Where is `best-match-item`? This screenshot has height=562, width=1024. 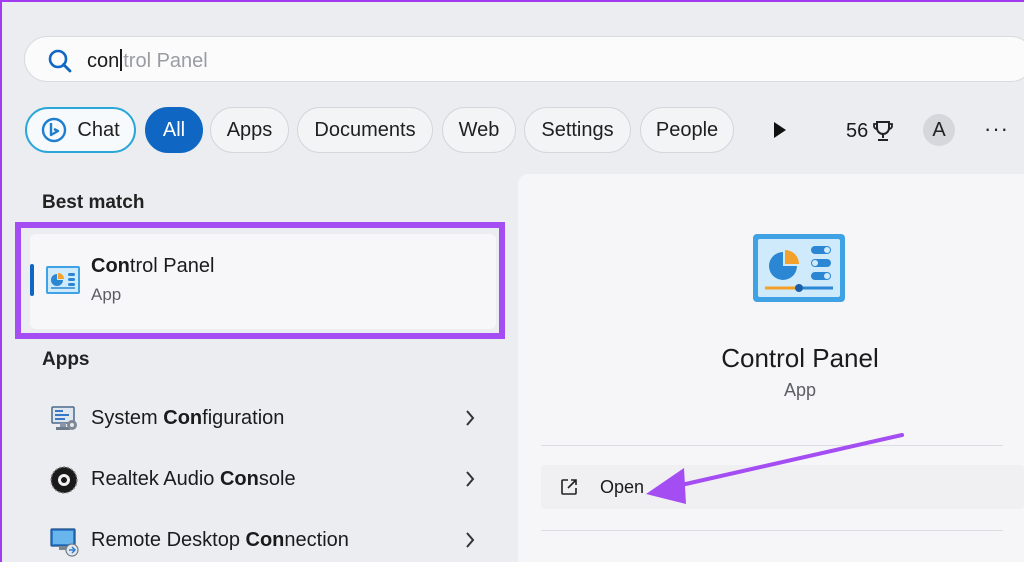 best-match-item is located at coordinates (263, 281).